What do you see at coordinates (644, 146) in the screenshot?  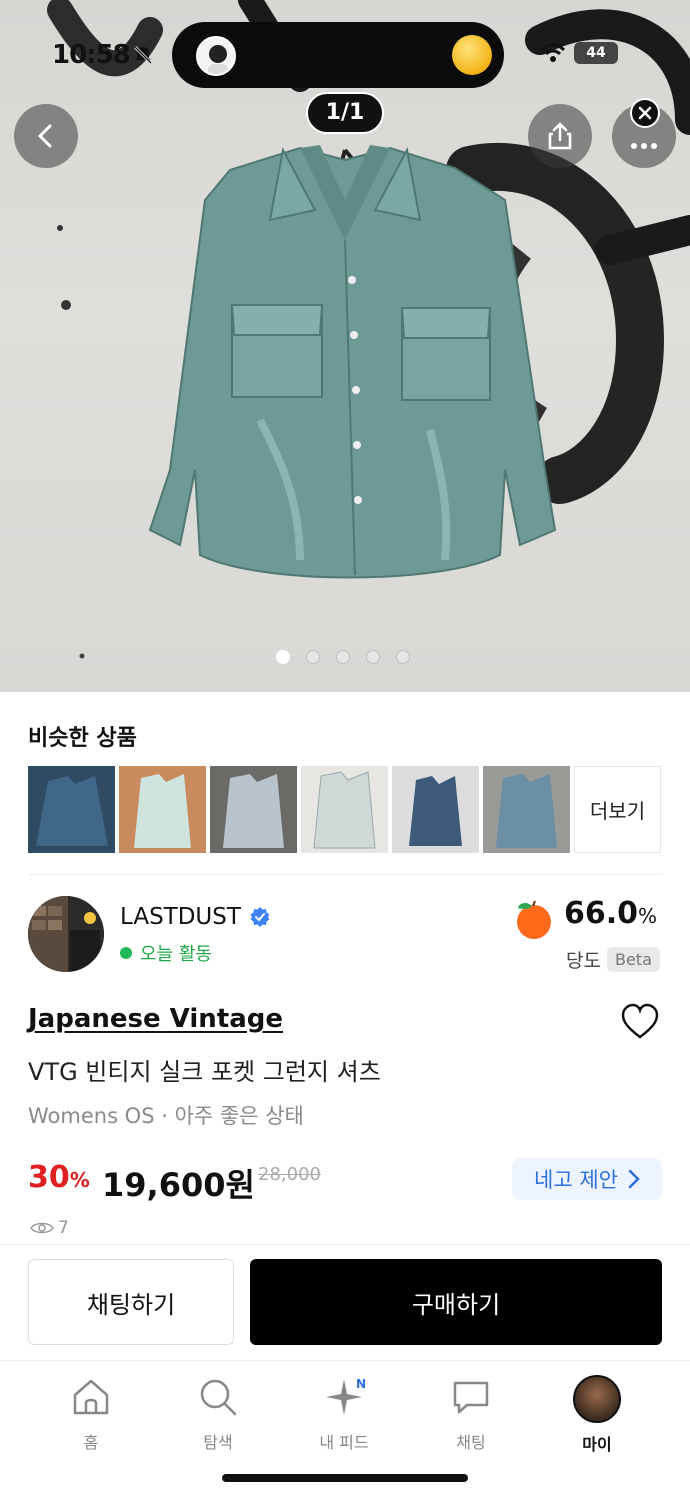 I see `ellipsis-icon` at bounding box center [644, 146].